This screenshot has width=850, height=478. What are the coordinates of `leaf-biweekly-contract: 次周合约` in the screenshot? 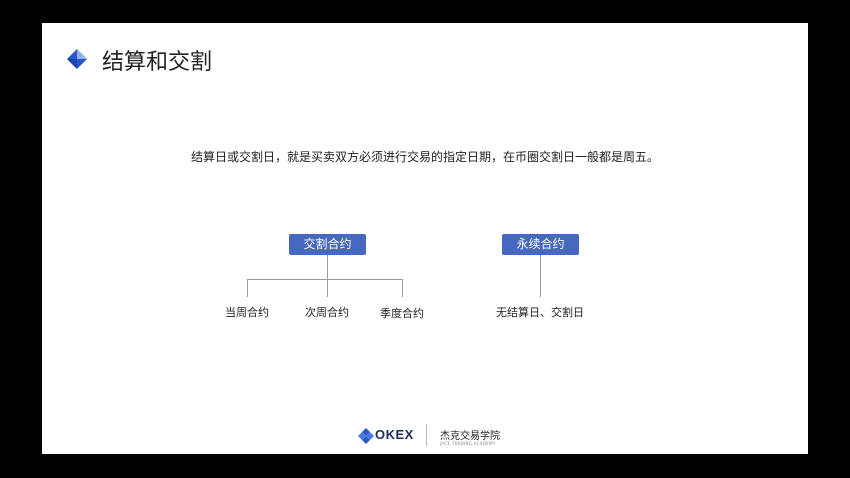 It's located at (327, 312).